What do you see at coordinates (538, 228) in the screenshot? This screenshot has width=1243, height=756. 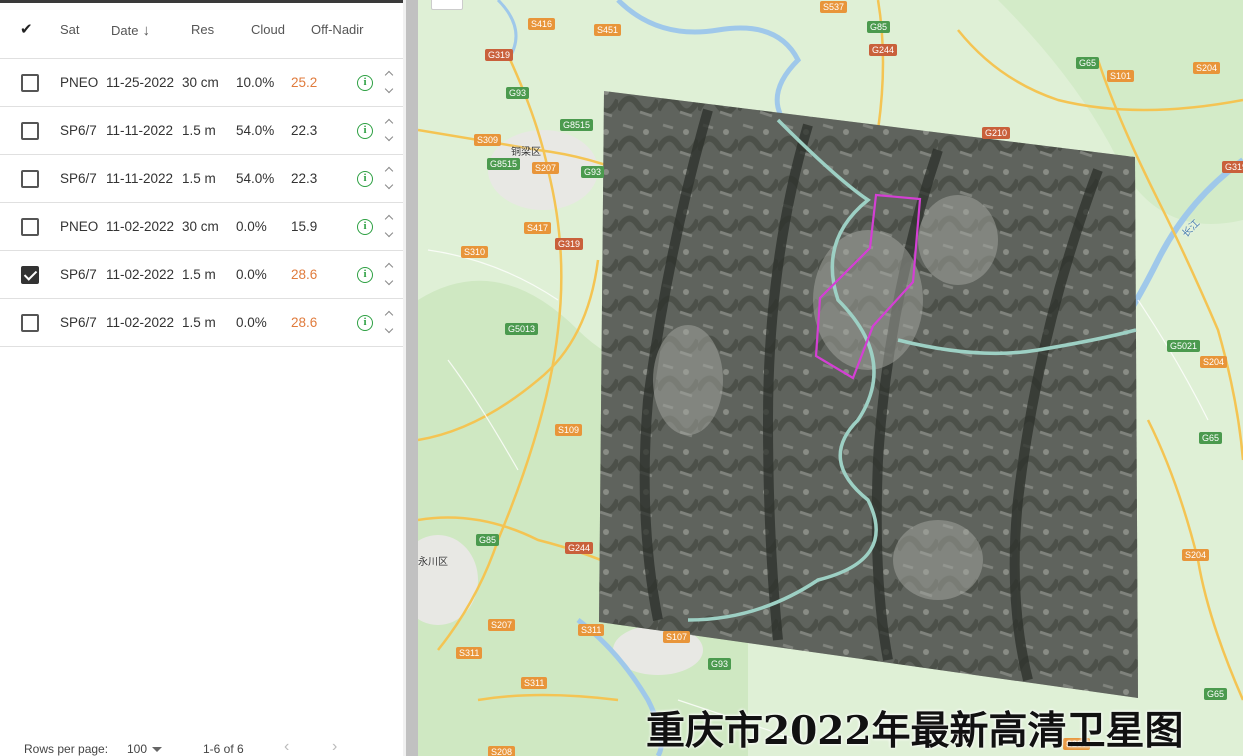 I see `road-label: S417` at bounding box center [538, 228].